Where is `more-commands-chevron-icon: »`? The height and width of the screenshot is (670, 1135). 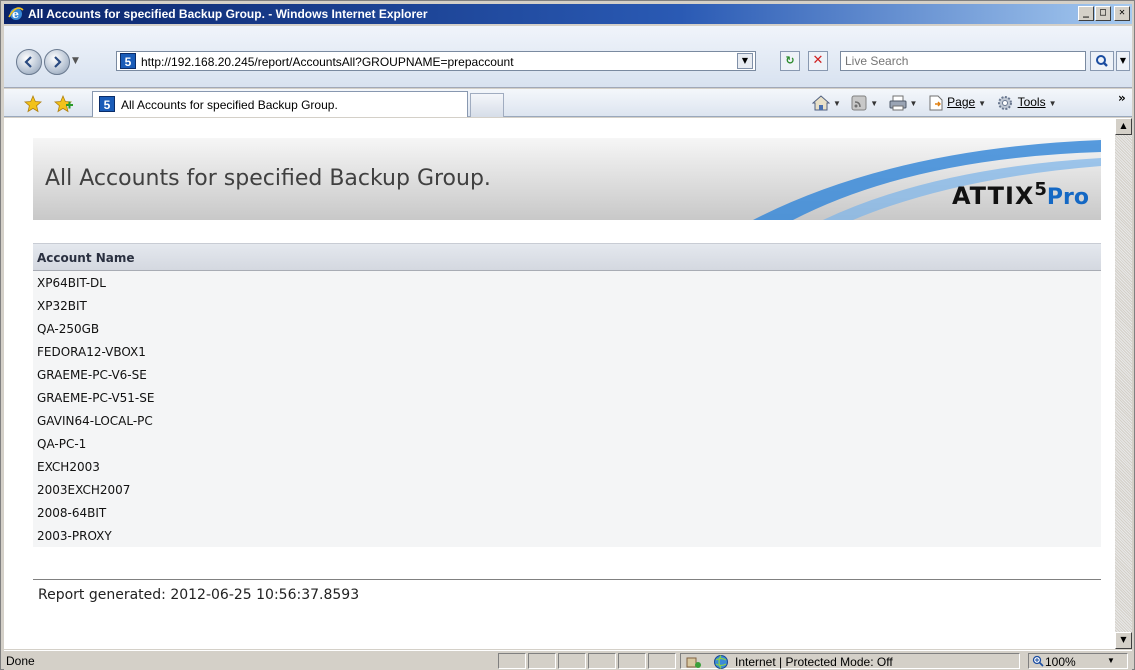 more-commands-chevron-icon: » is located at coordinates (1122, 98).